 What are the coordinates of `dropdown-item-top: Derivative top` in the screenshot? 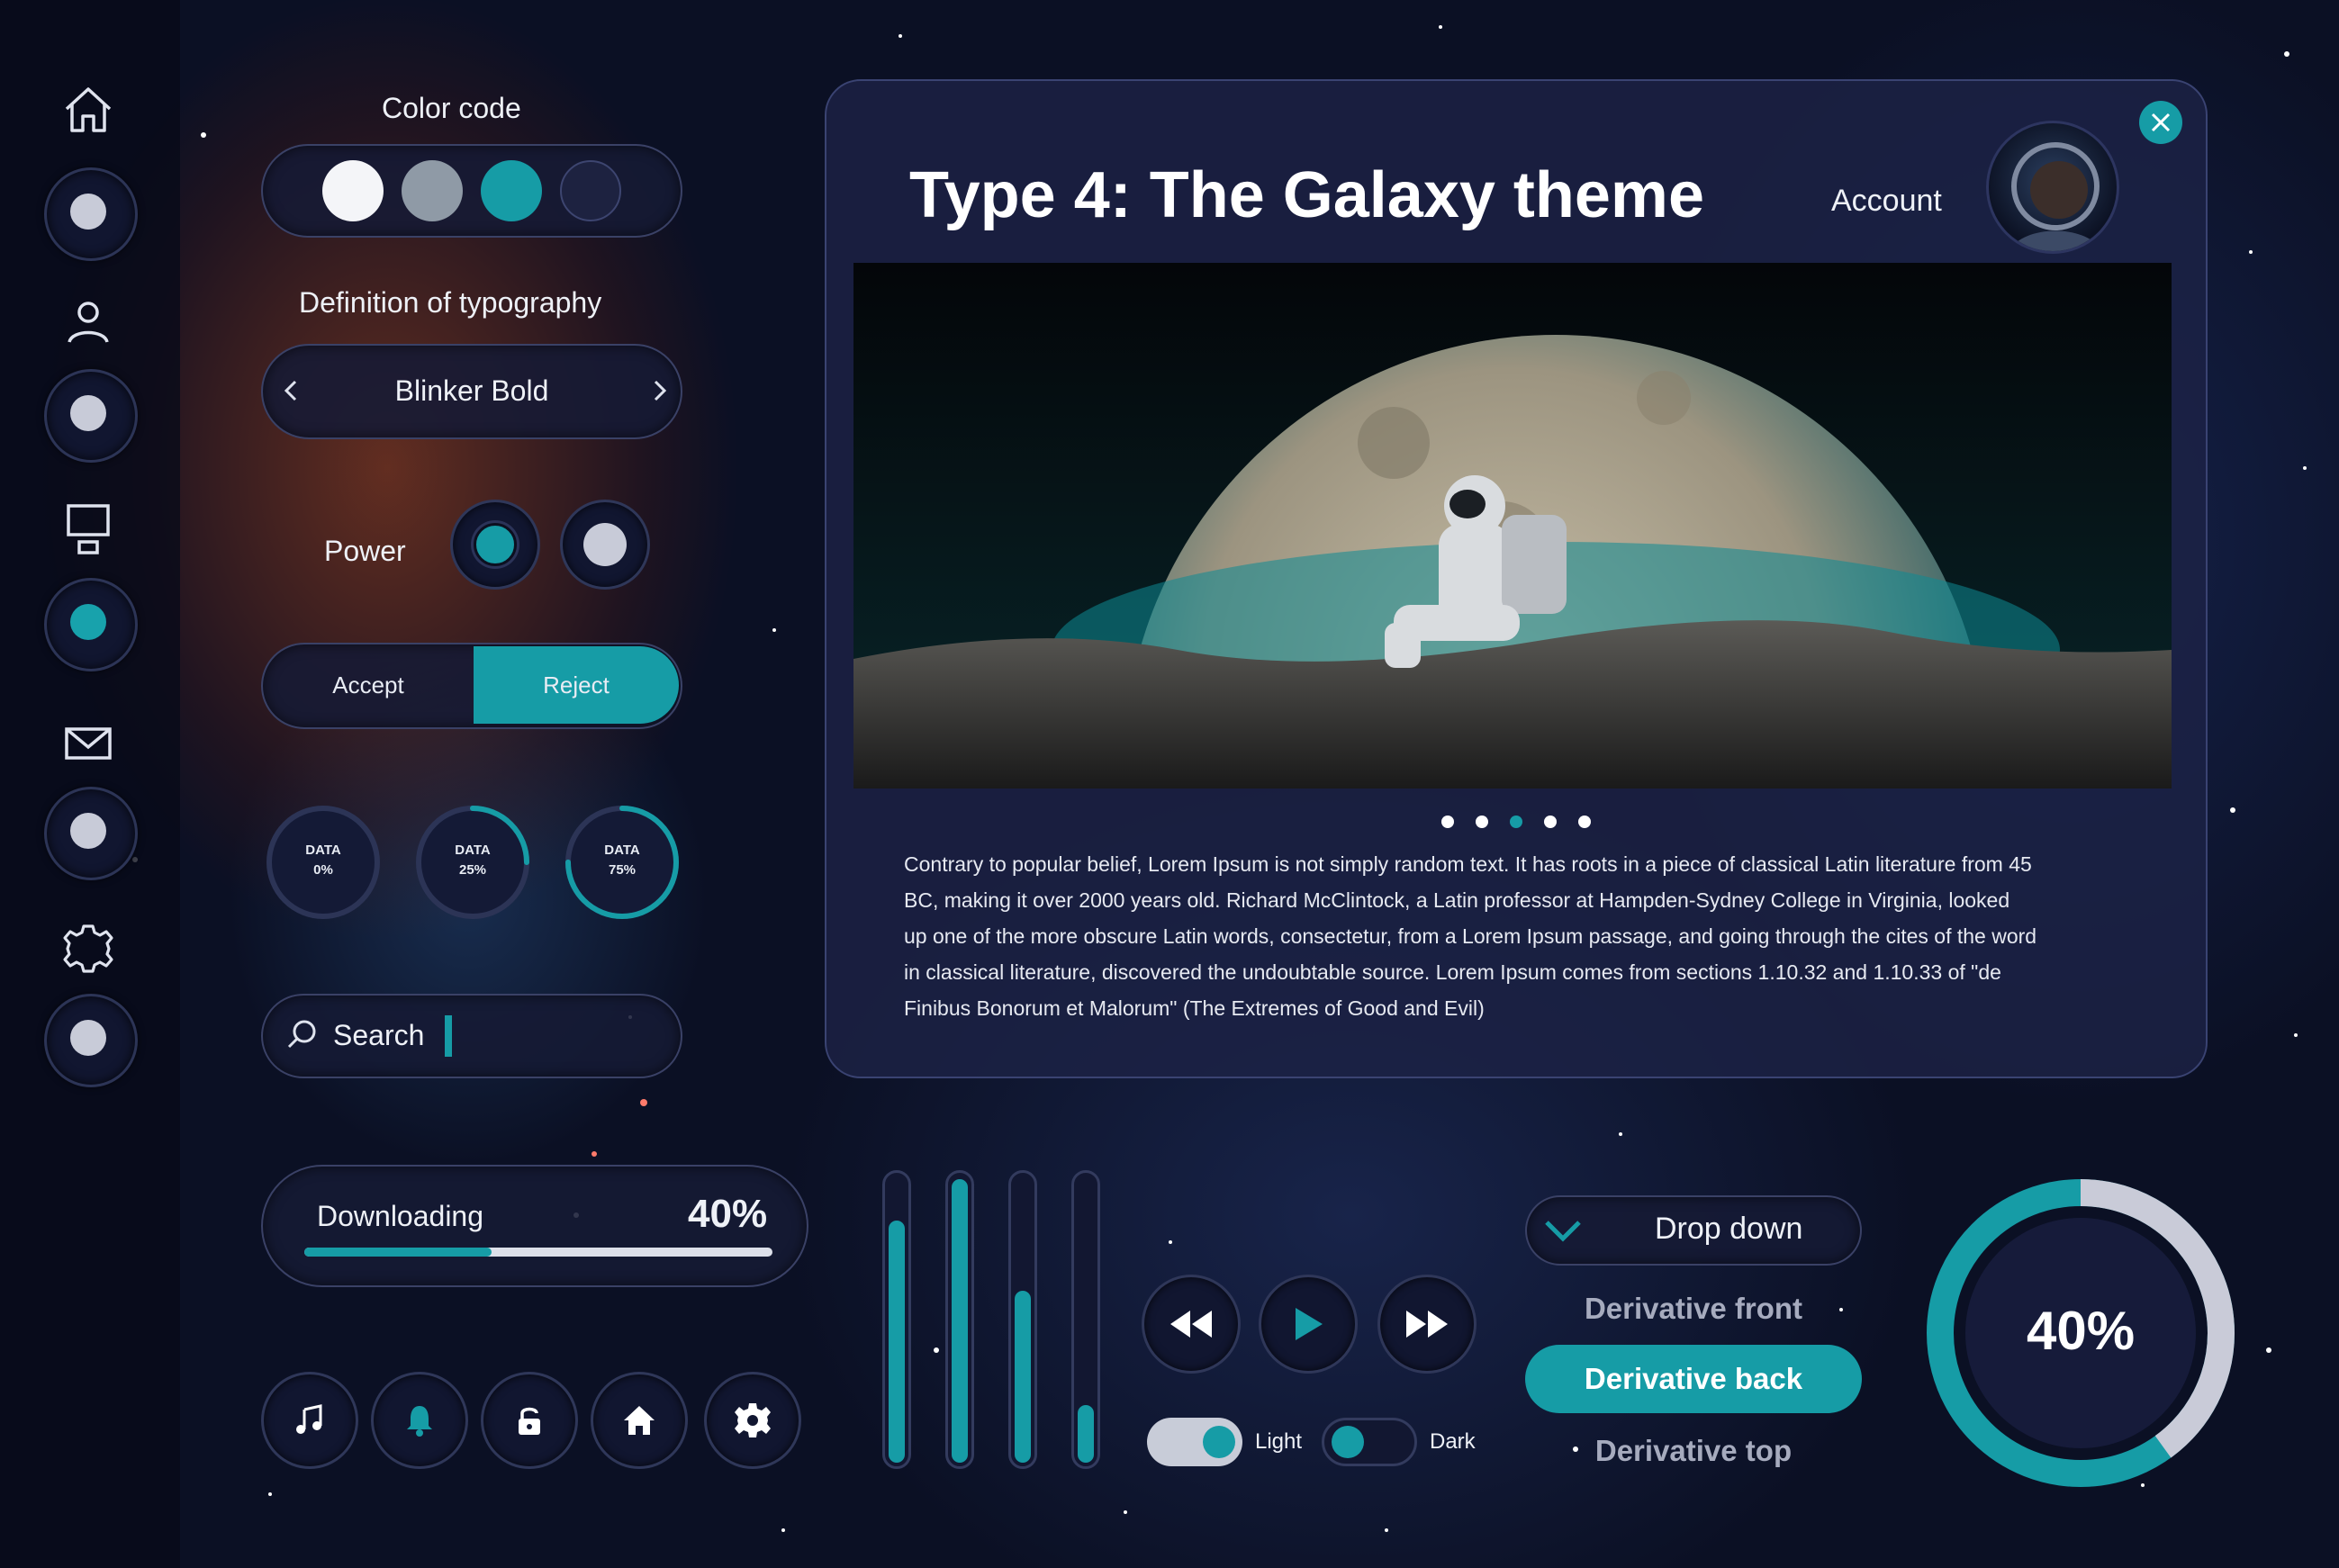 It's located at (1693, 1451).